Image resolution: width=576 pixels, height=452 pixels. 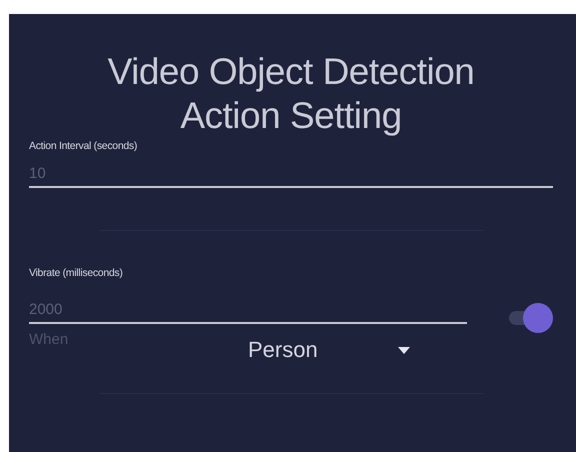 I want to click on field-label: Action Interval (seconds), so click(x=83, y=146).